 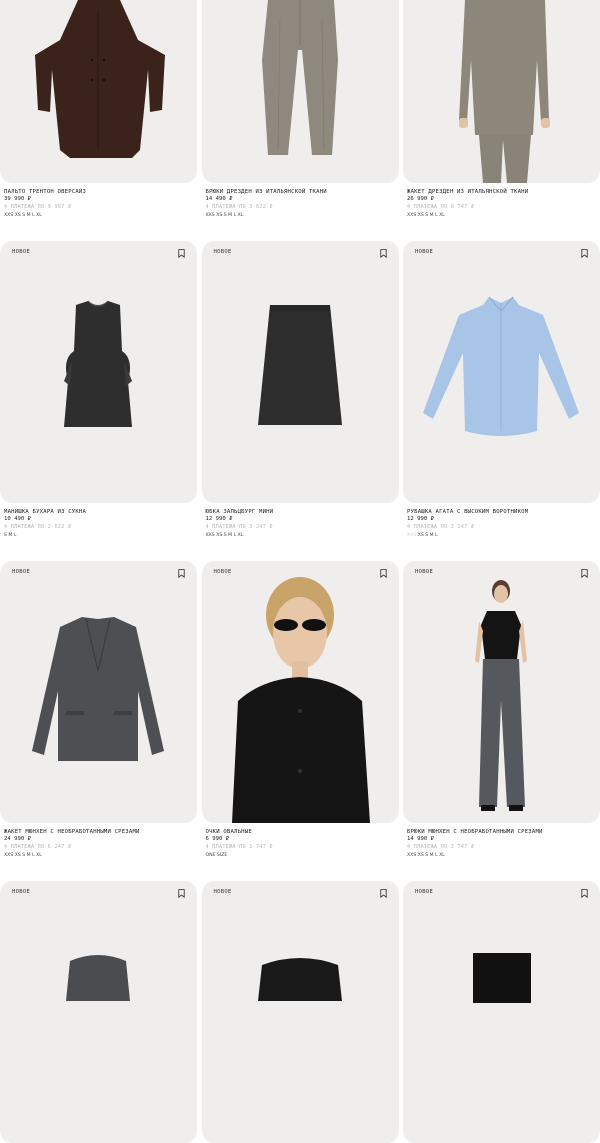 I want to click on black-skirt-illustration, so click(x=502, y=978).